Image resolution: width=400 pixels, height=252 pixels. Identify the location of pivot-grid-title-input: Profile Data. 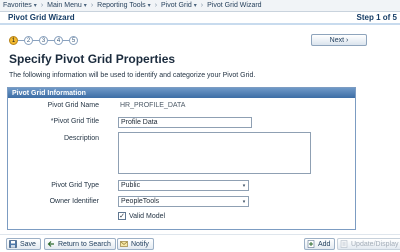
(185, 122).